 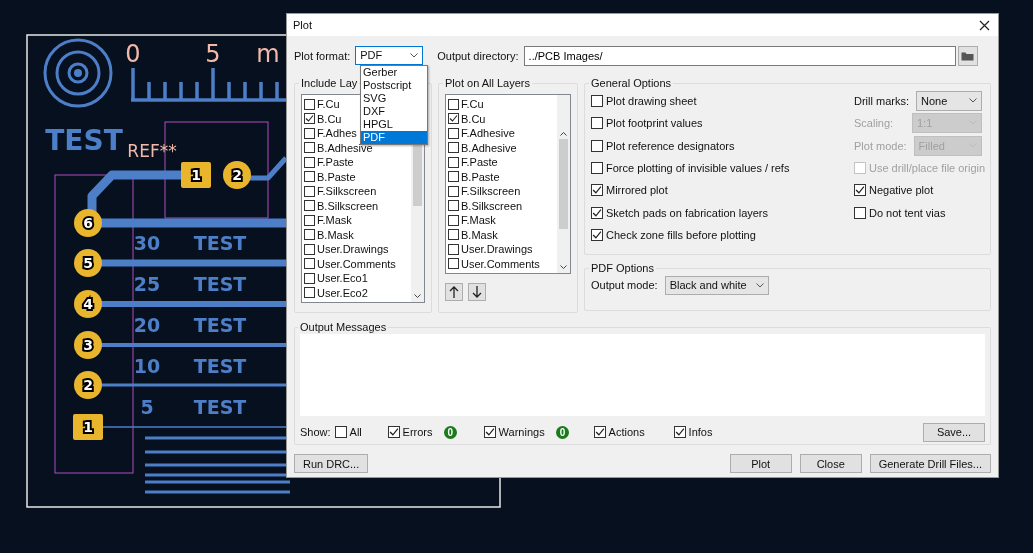 What do you see at coordinates (220, 243) in the screenshot?
I see `row-label-text: TEST` at bounding box center [220, 243].